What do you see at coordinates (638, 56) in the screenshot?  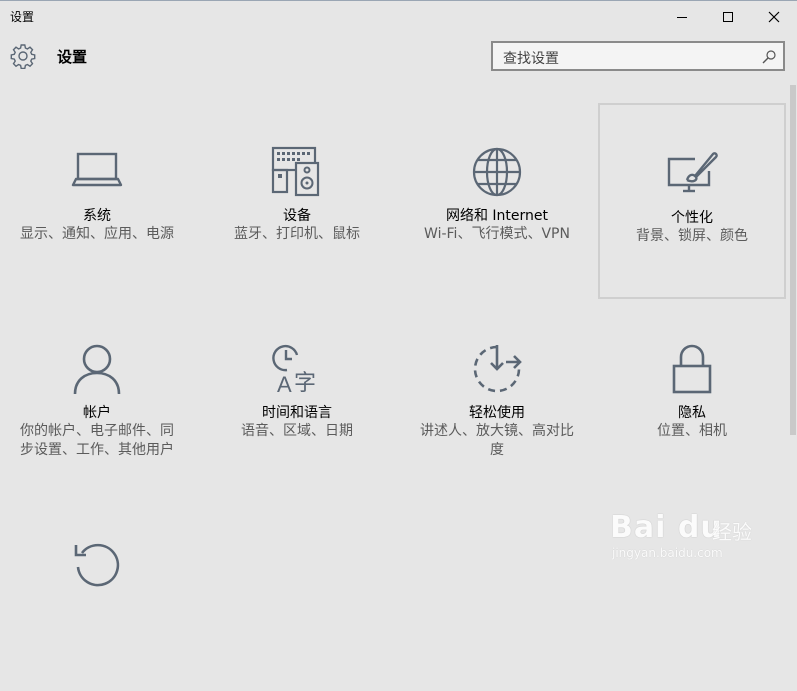 I see `search-input: 查找设置` at bounding box center [638, 56].